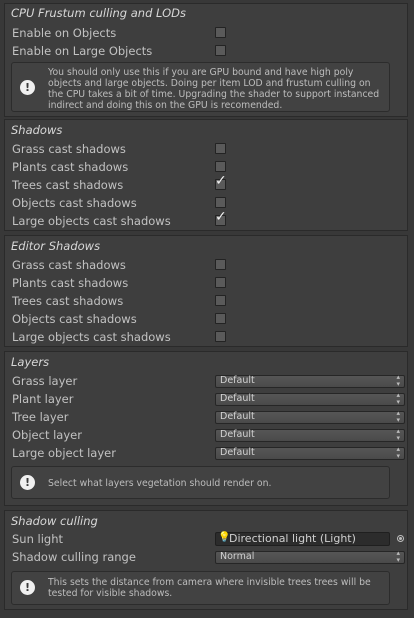 This screenshot has height=618, width=414. Describe the element at coordinates (220, 336) in the screenshot. I see `editor-large-objects-cast-shadows-checkbox` at that location.